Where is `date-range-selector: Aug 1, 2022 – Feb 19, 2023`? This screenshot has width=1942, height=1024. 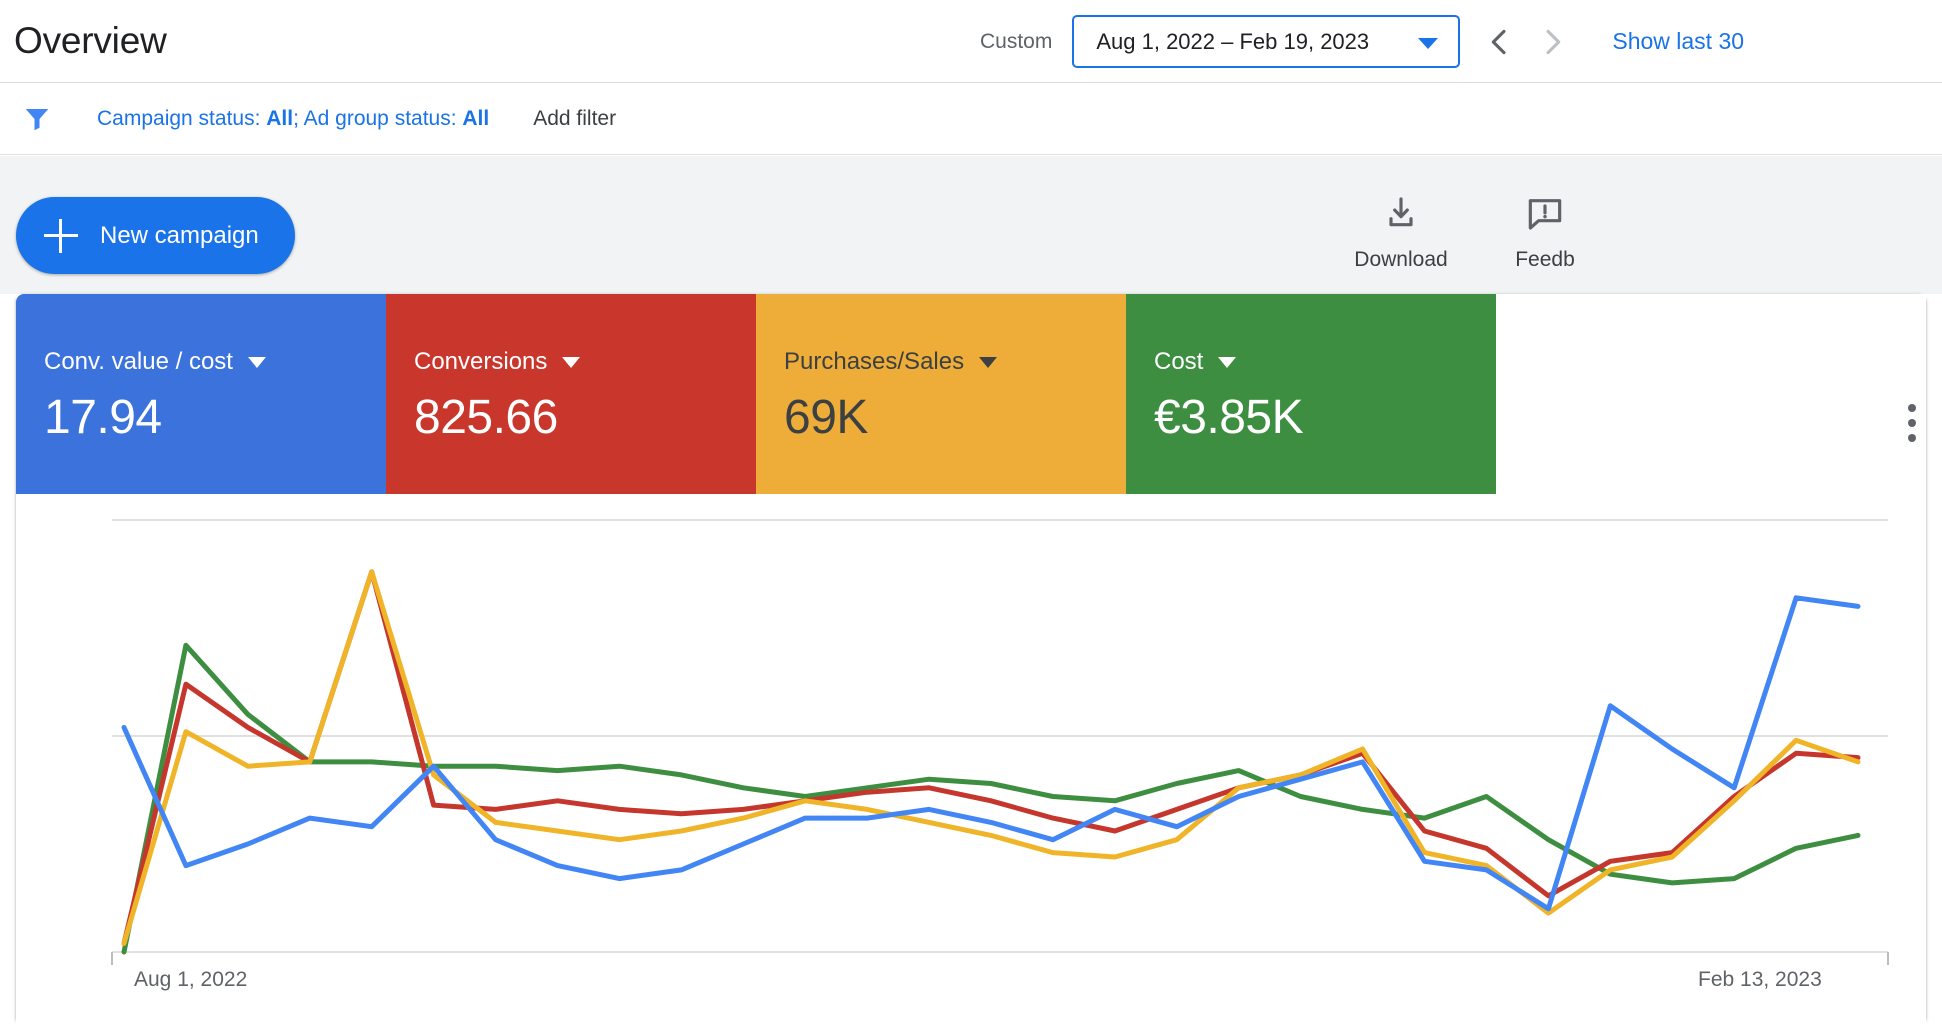 date-range-selector: Aug 1, 2022 – Feb 19, 2023 is located at coordinates (1266, 41).